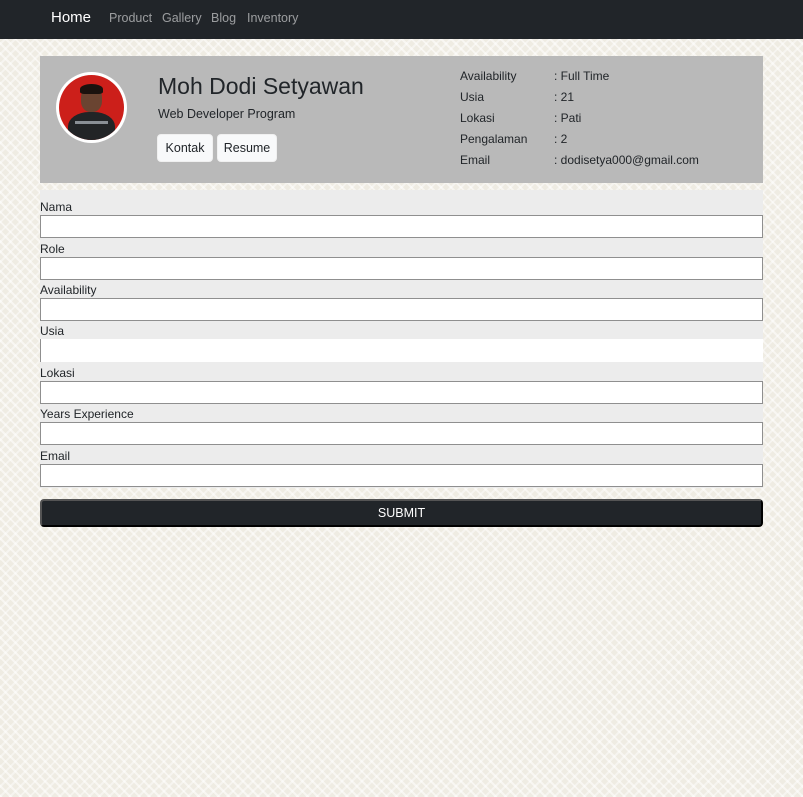 The height and width of the screenshot is (797, 803). Describe the element at coordinates (182, 18) in the screenshot. I see `nav-gallery-link: Gallery` at that location.